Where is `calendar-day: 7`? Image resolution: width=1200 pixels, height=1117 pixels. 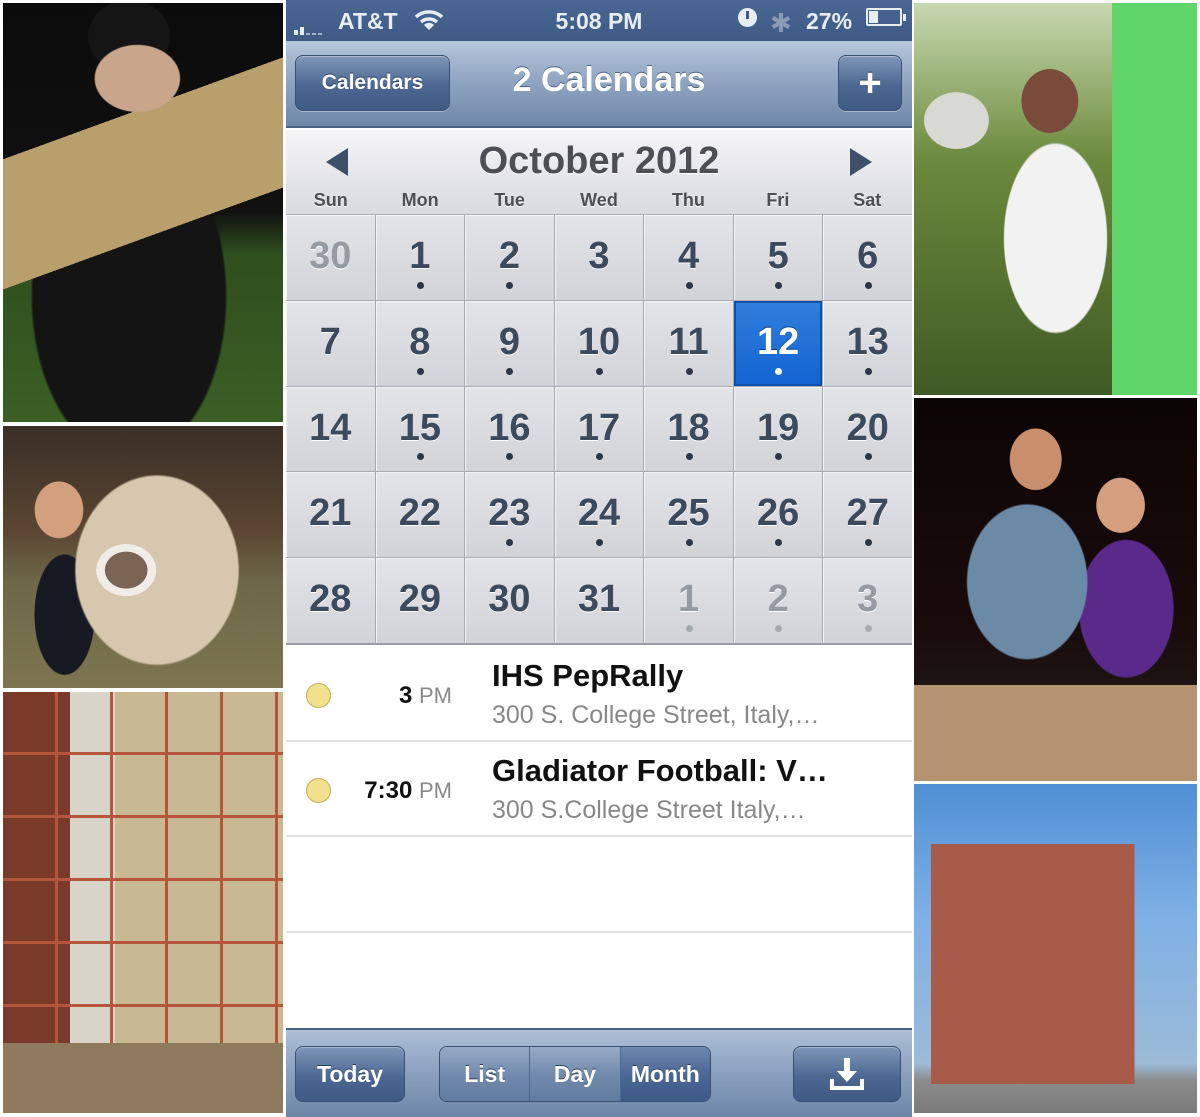 calendar-day: 7 is located at coordinates (330, 343).